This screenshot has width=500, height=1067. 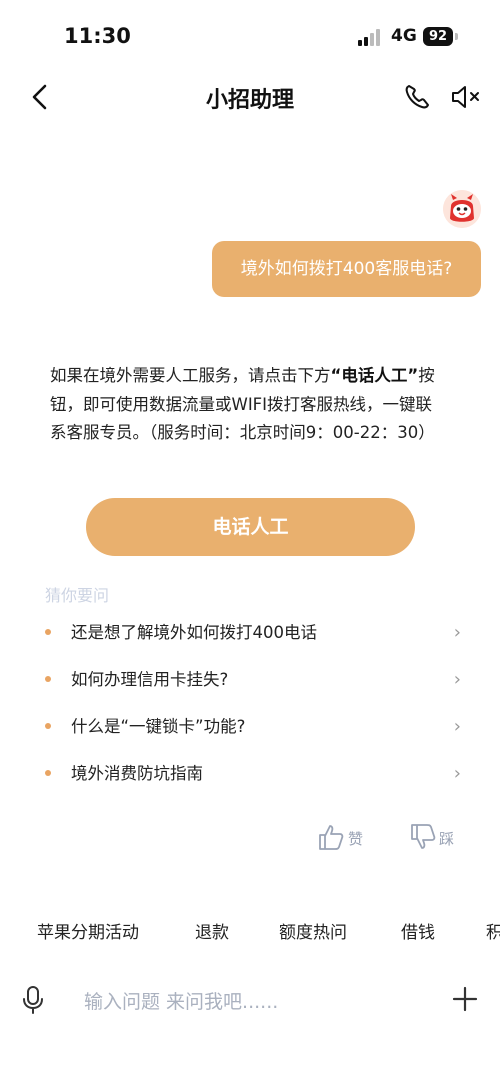 I want to click on answer-text-1: 如果在境外需要人工服务，请点击下方, so click(x=190, y=375).